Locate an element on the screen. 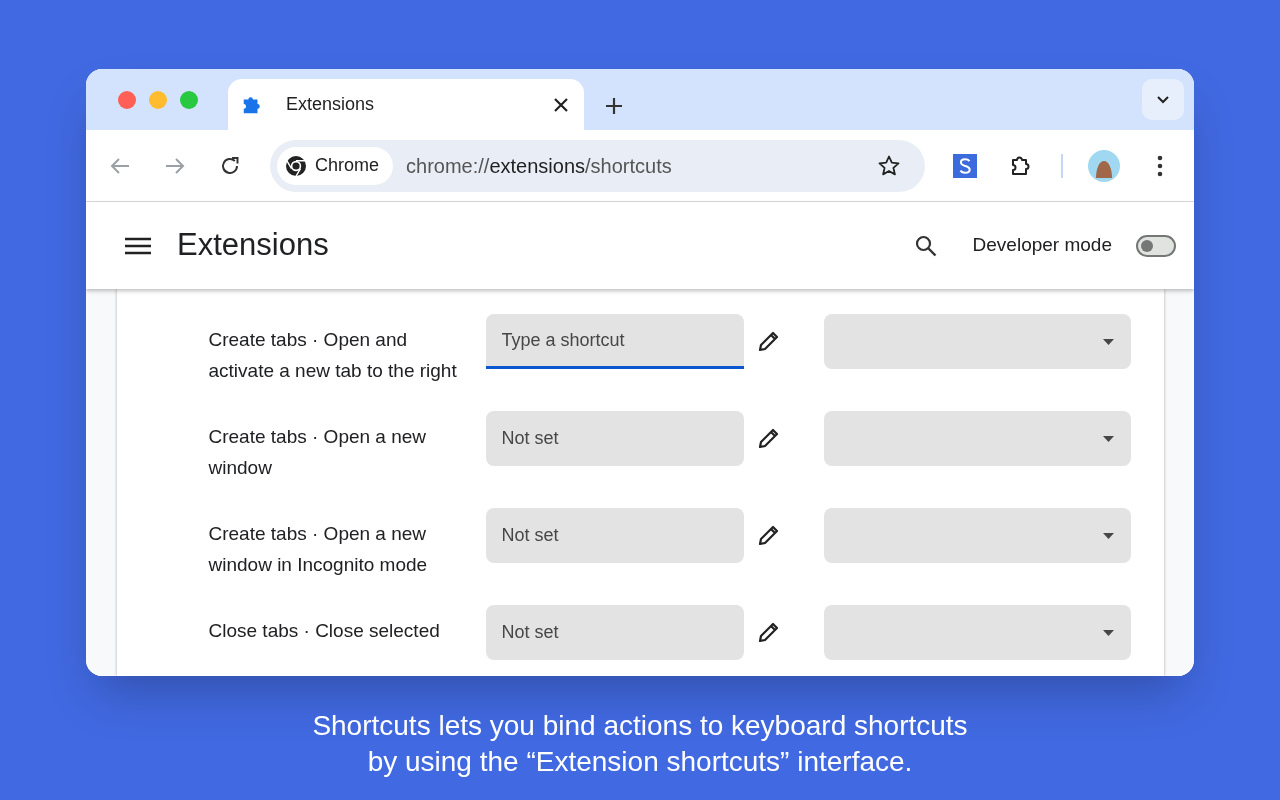 The image size is (1280, 800). url-scheme: chrome:// is located at coordinates (448, 166).